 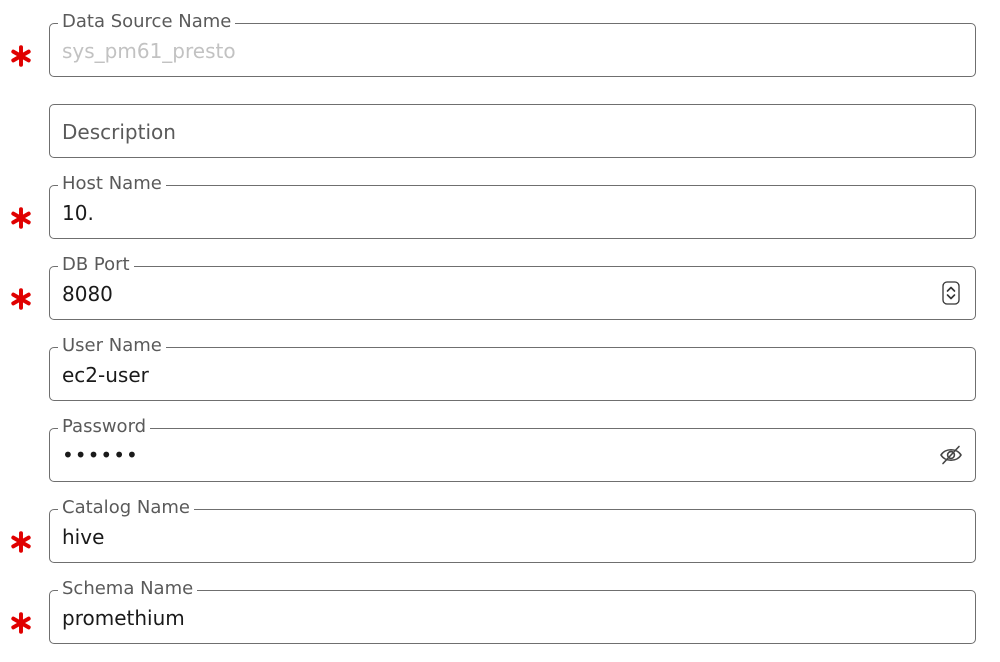 I want to click on schema-name-label: Schema Name, so click(x=128, y=589).